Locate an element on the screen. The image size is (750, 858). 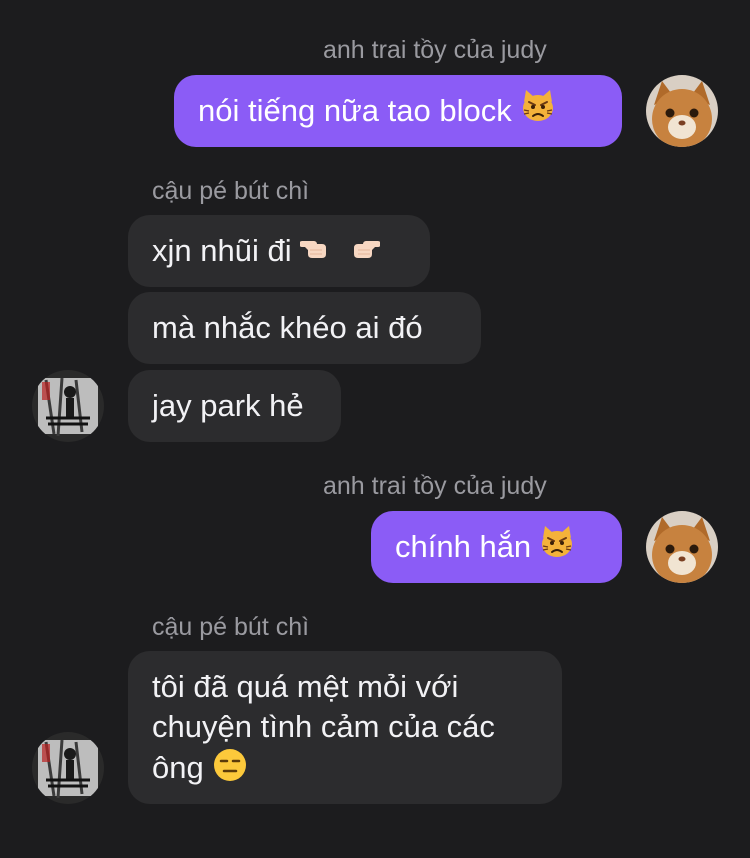
message-bubble-incoming: xjn nhũi đi is located at coordinates (279, 251).